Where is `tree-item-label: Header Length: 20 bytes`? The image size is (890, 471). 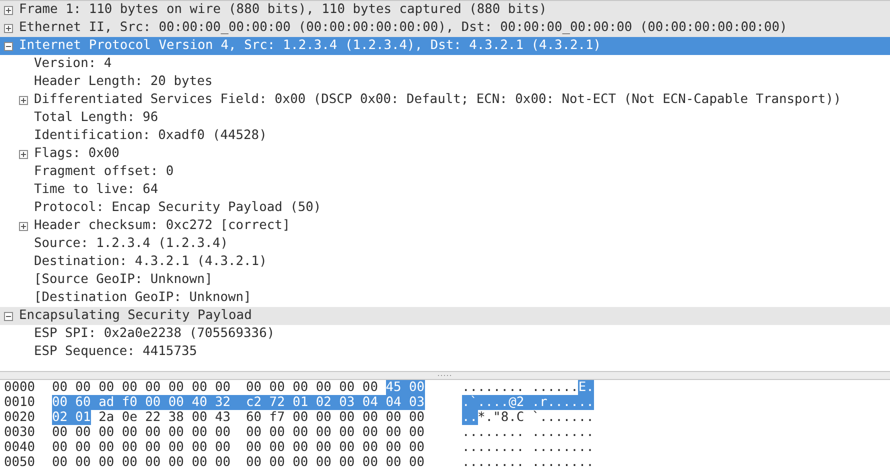 tree-item-label: Header Length: 20 bytes is located at coordinates (123, 82).